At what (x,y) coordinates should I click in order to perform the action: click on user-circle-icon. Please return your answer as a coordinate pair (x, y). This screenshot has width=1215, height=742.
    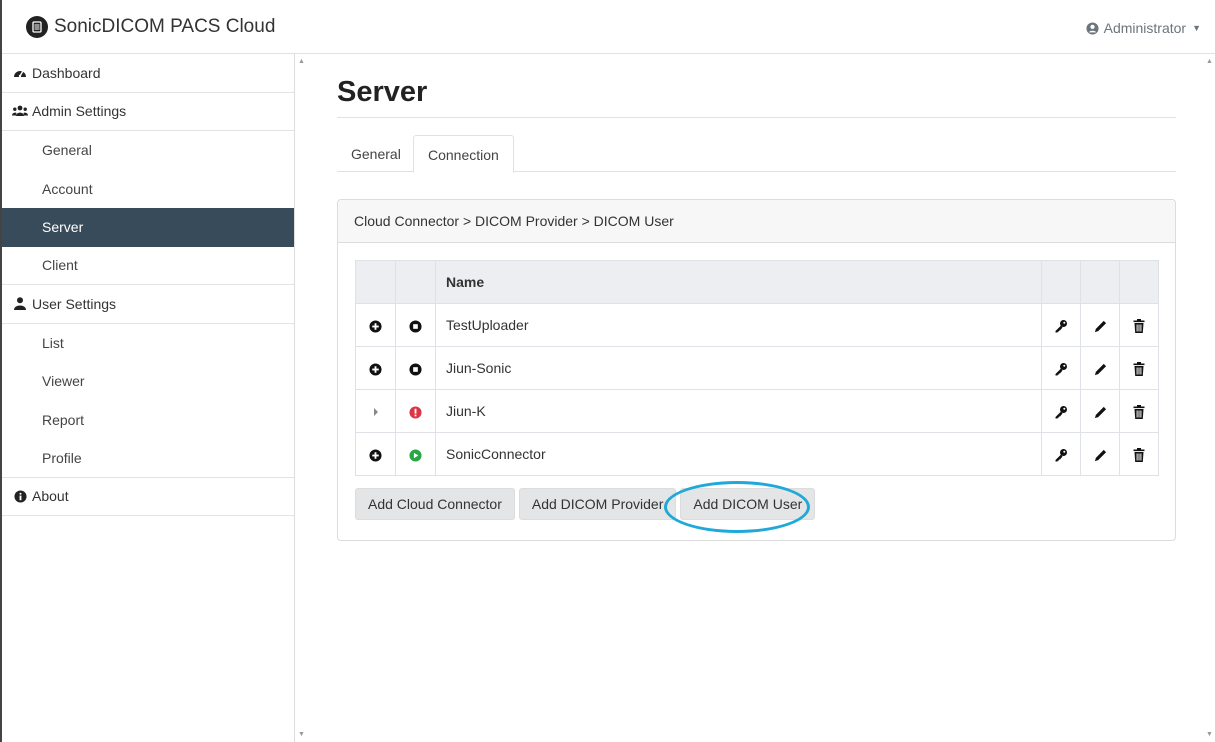
    Looking at the image, I should click on (1092, 28).